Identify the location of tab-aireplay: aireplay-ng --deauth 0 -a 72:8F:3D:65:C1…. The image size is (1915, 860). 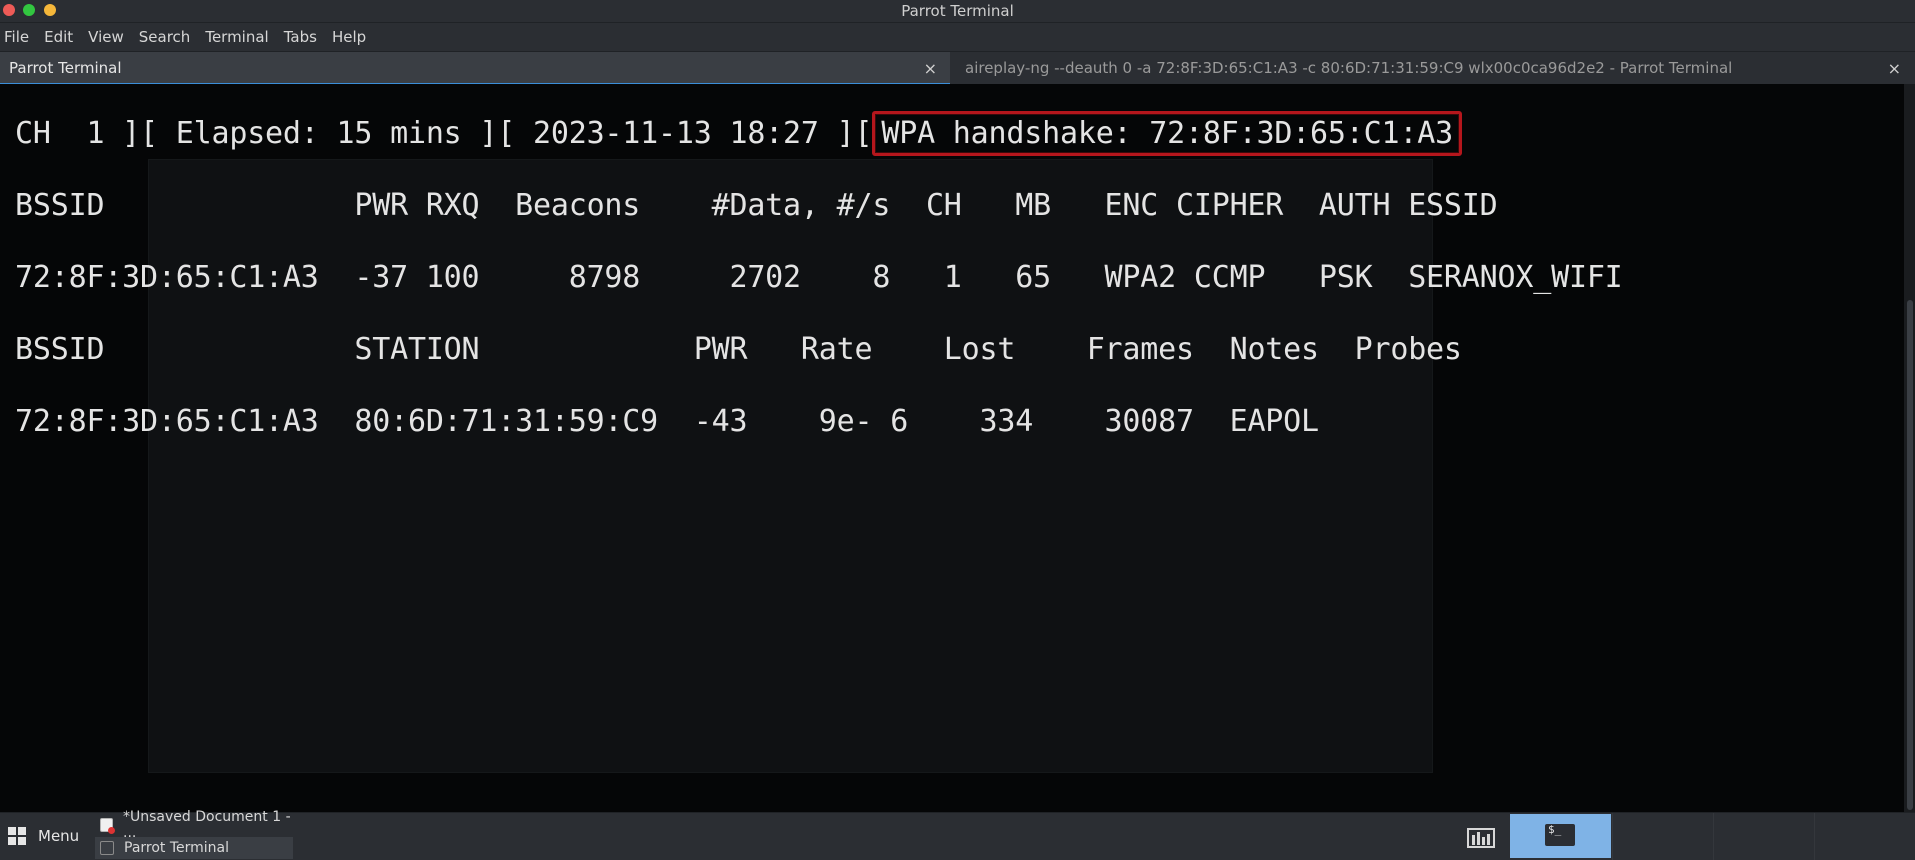
(1432, 68).